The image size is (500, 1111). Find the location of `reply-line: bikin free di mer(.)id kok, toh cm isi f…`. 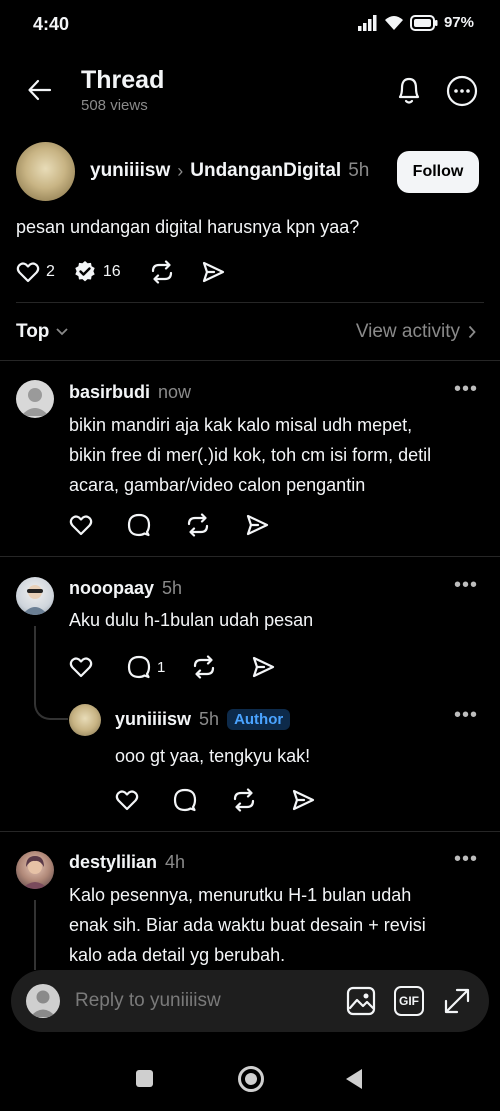

reply-line: bikin free di mer(.)id kok, toh cm isi f… is located at coordinates (250, 455).